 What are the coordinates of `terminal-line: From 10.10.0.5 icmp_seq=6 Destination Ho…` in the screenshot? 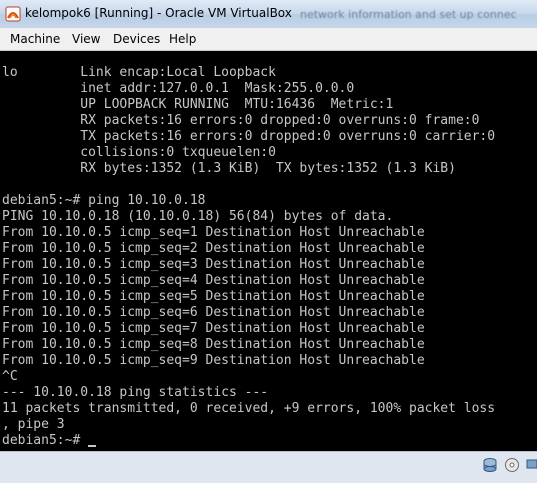 It's located at (213, 312).